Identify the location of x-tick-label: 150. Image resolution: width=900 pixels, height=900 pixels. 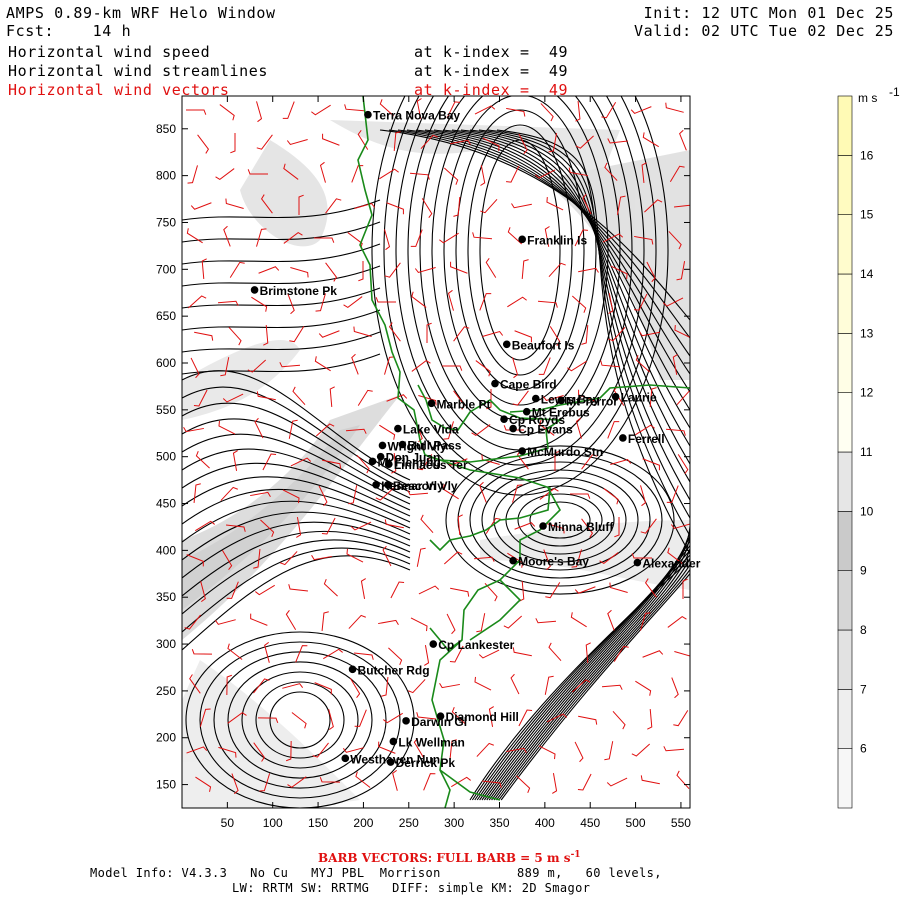
(318, 823).